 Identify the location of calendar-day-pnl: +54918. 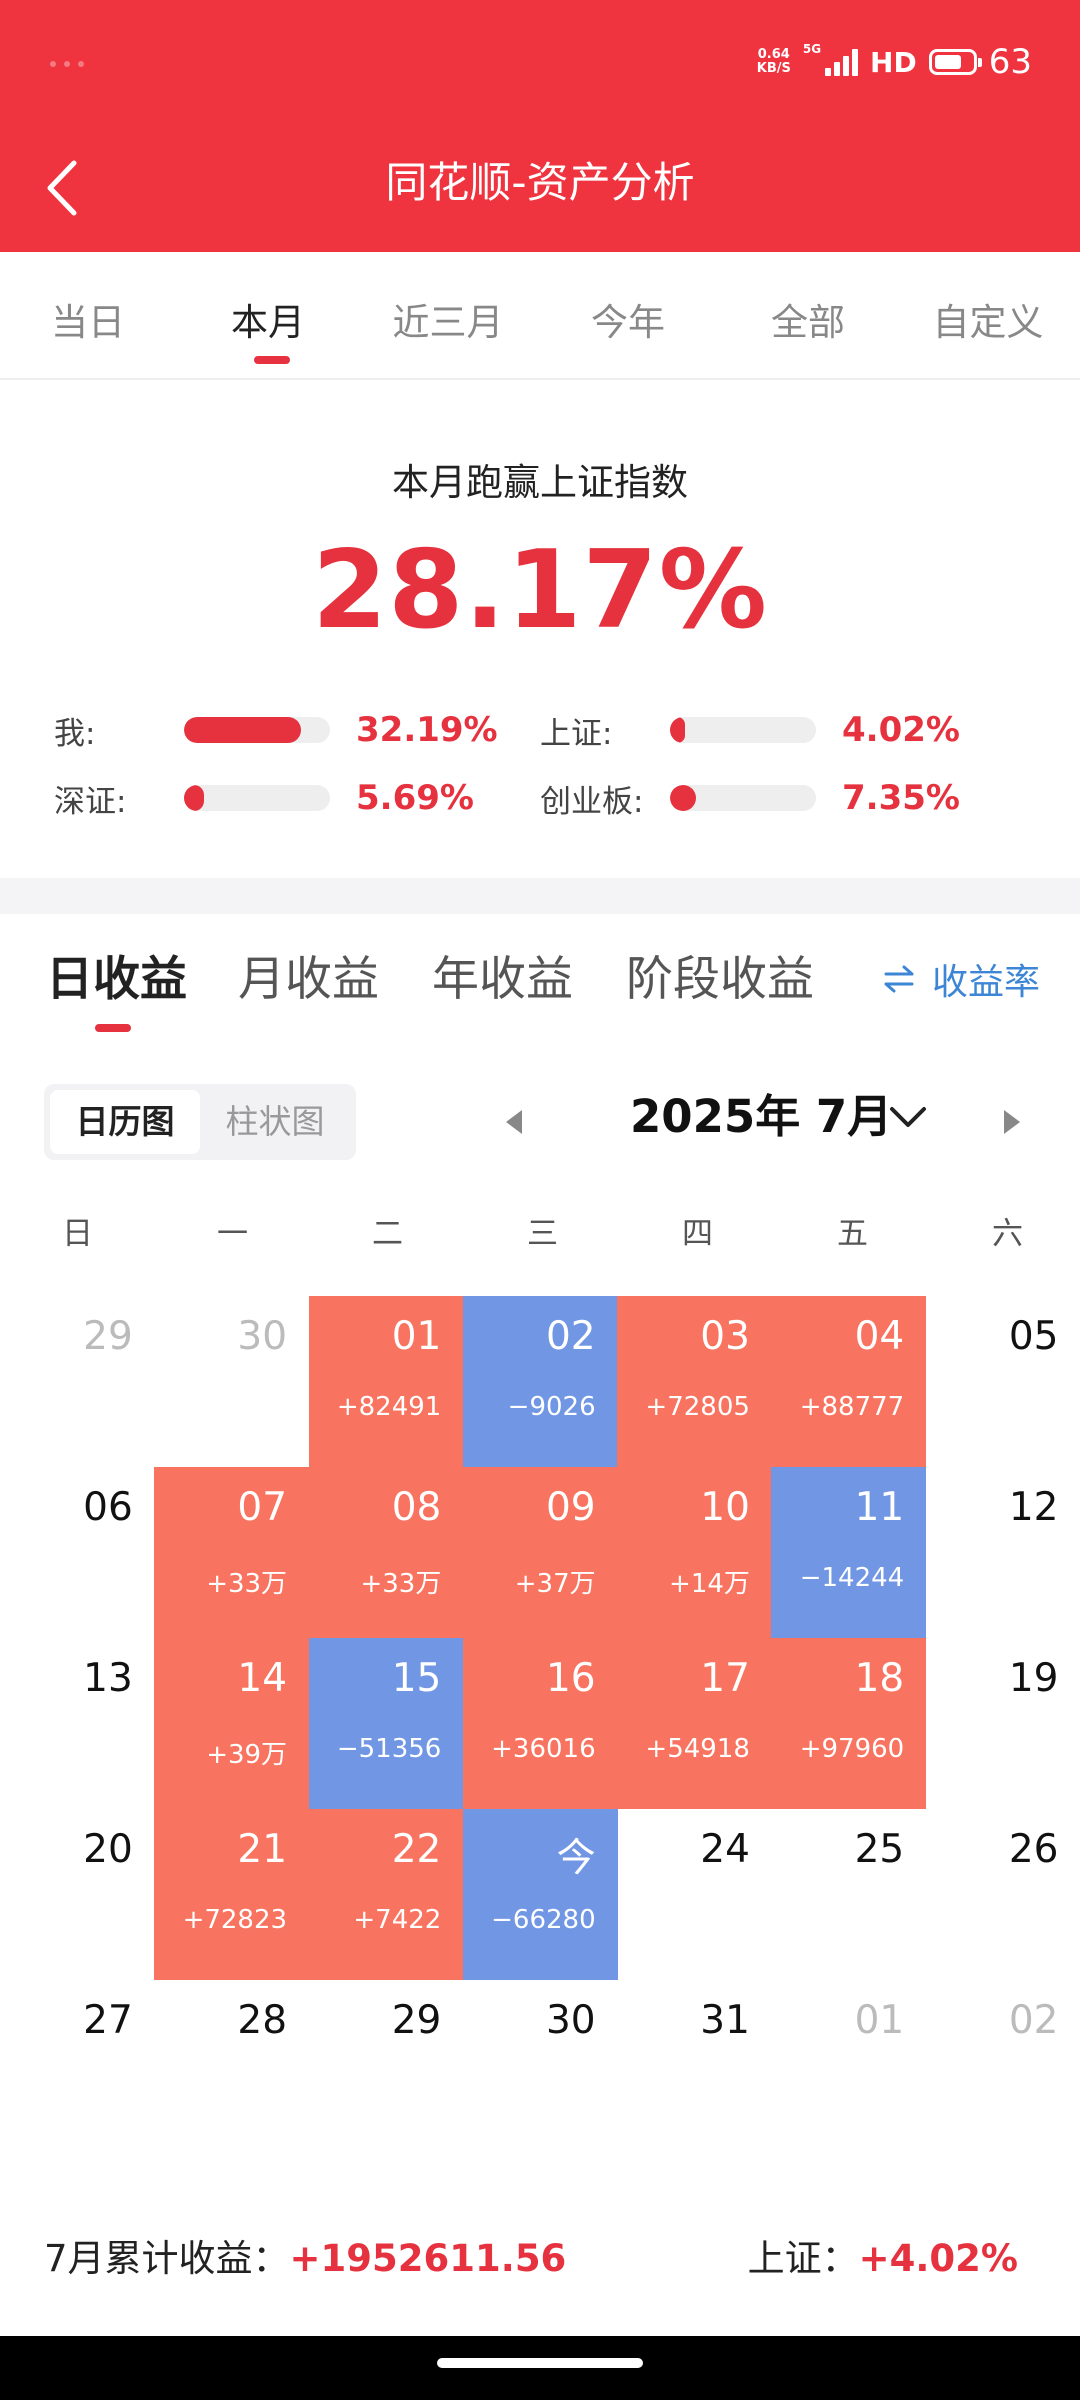
(697, 1749).